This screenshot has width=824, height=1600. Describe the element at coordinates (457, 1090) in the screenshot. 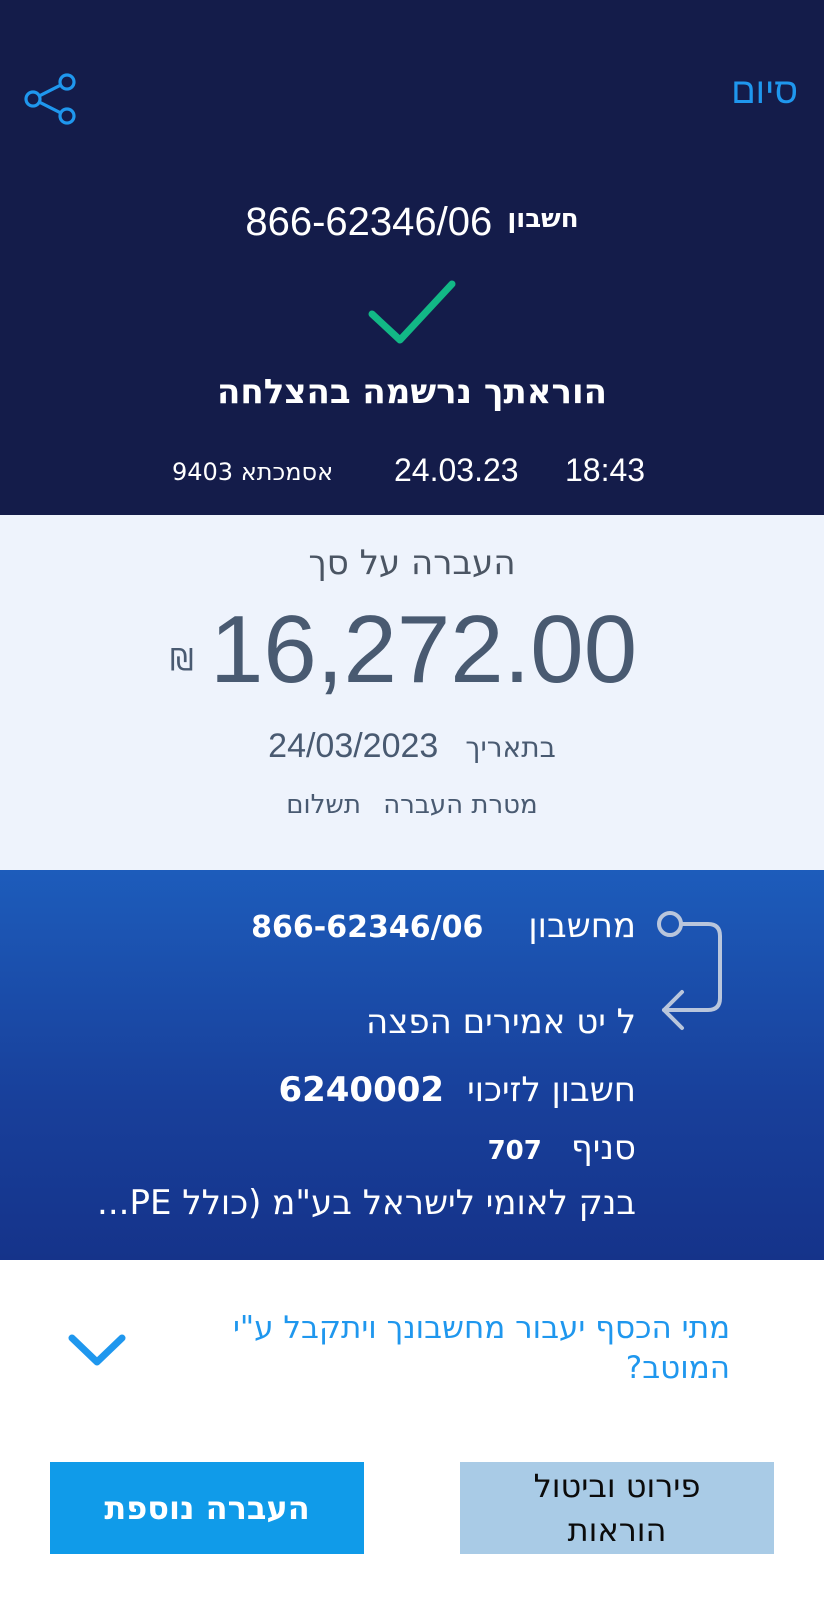

I see `credit-account-row: חשבון לזיכוי 6240002` at that location.